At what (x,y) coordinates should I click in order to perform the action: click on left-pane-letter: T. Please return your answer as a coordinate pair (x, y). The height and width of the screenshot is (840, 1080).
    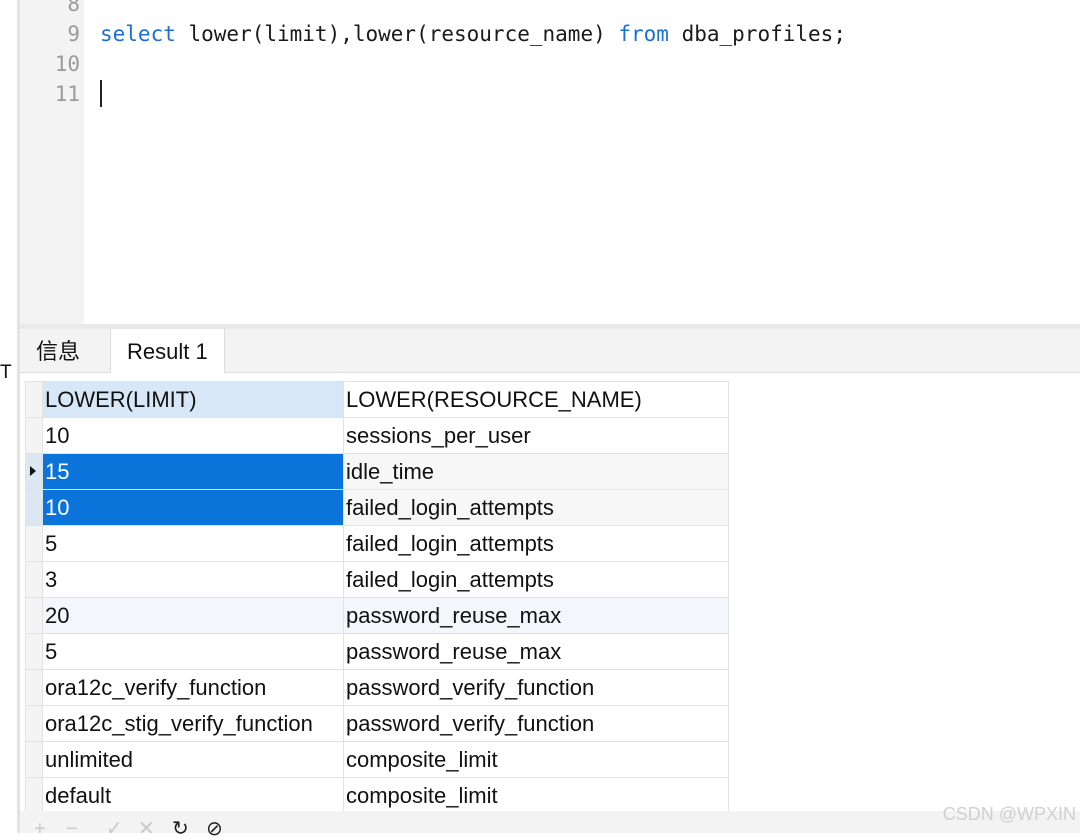
    Looking at the image, I should click on (6, 372).